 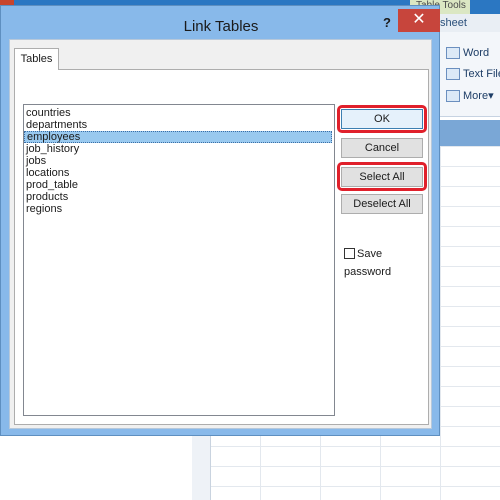 What do you see at coordinates (201, 468) in the screenshot?
I see `background-grid-row-selector` at bounding box center [201, 468].